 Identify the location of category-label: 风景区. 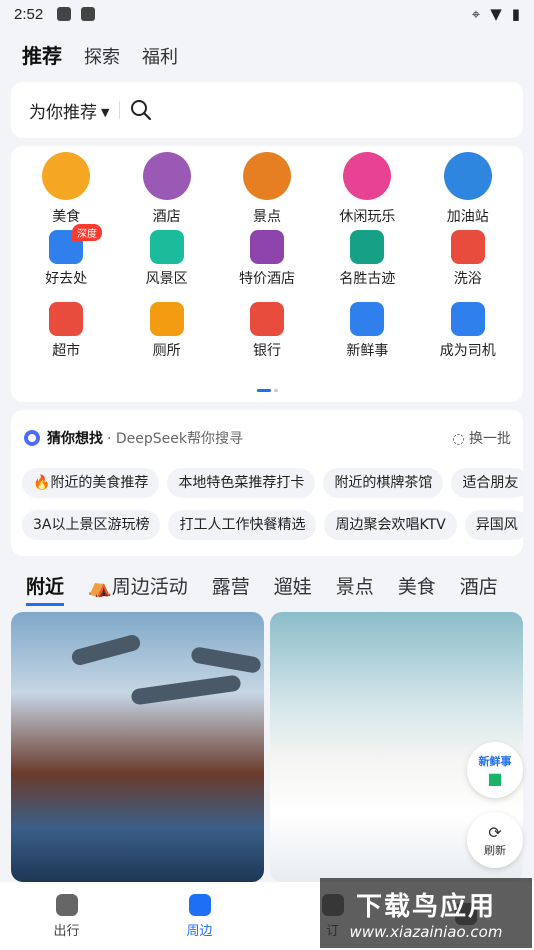
(166, 279).